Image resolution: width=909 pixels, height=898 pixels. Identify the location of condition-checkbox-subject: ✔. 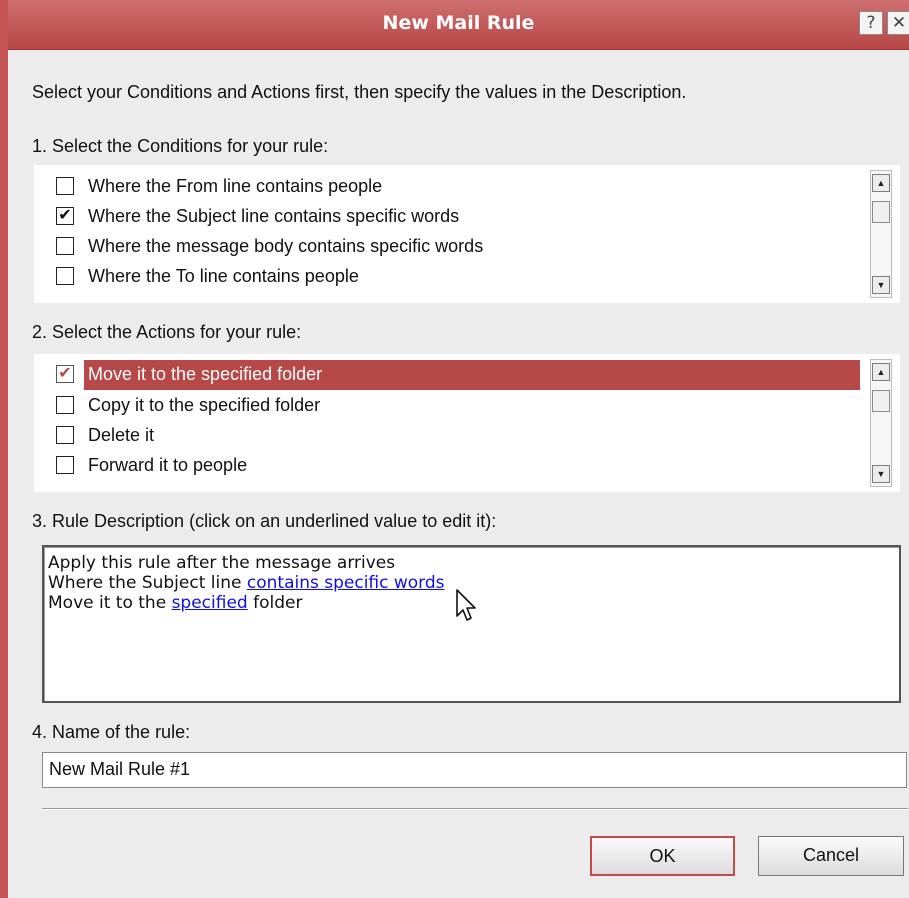
(65, 216).